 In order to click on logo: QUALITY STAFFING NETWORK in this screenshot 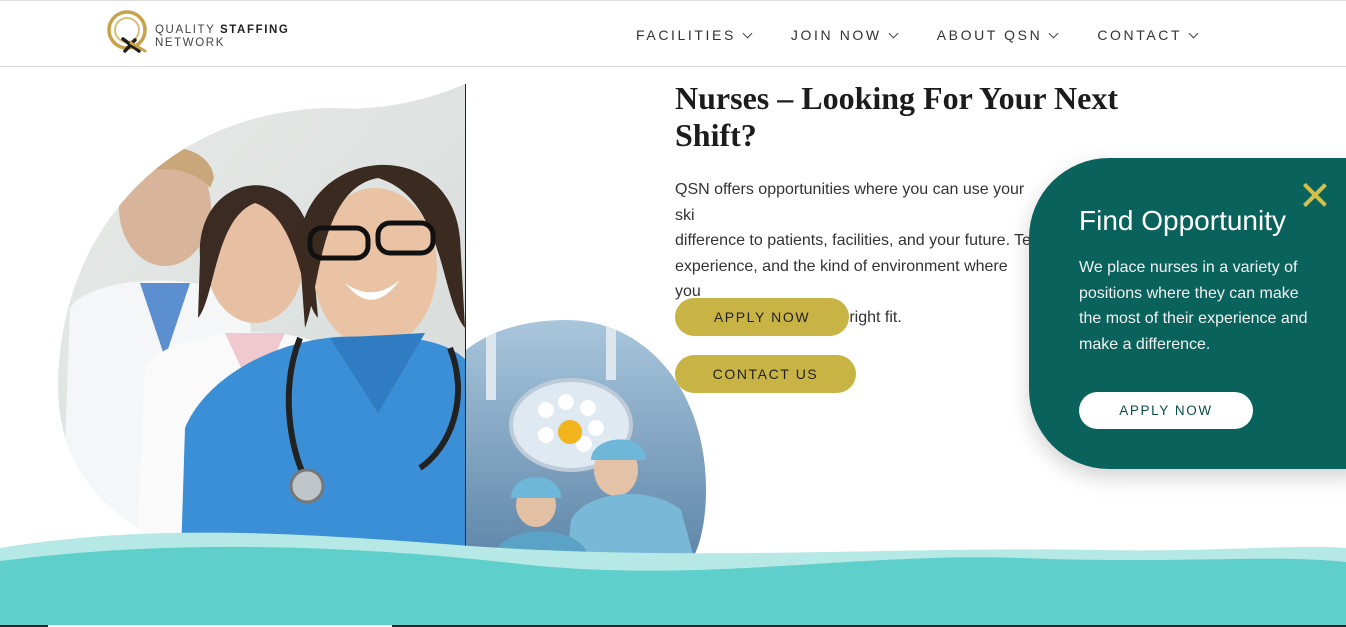, I will do `click(200, 31)`.